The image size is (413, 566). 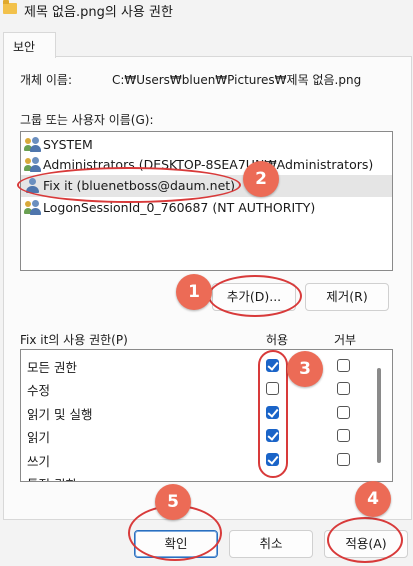 I want to click on permissions-label: Fix it의 사용 권한(P), so click(x=74, y=340).